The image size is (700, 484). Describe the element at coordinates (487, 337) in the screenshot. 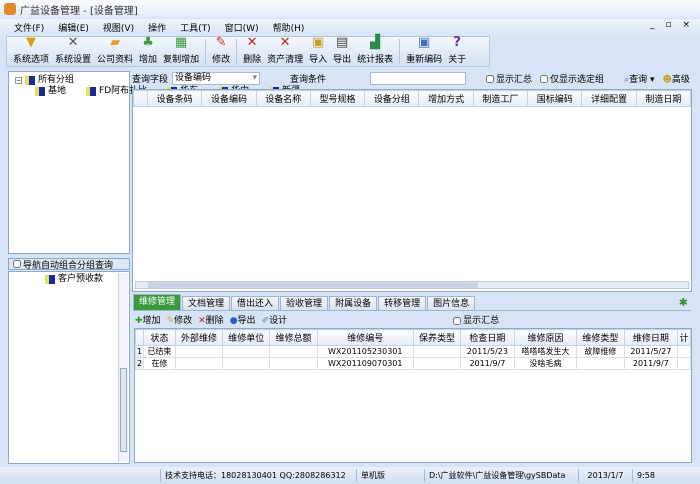

I see `column-header: 检查日期` at that location.